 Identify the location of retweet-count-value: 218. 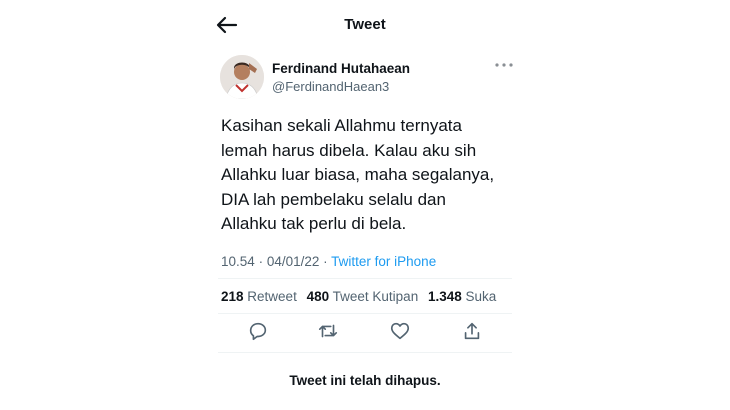
(232, 296).